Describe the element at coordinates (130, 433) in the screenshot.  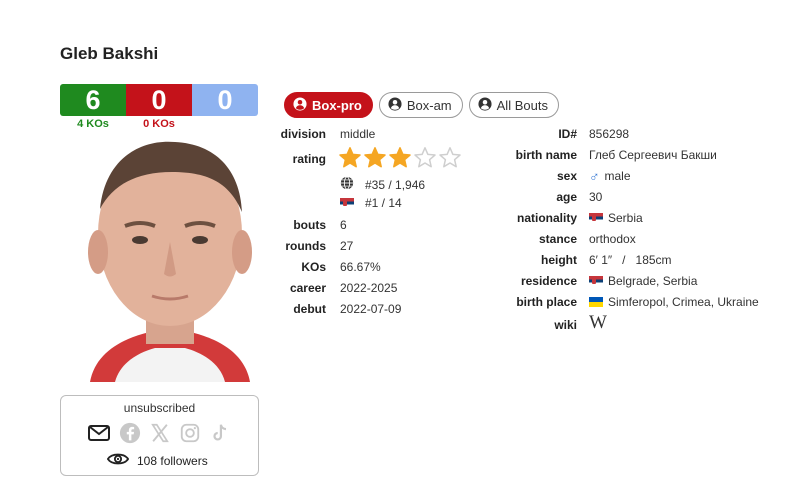
I see `facebook-icon` at that location.